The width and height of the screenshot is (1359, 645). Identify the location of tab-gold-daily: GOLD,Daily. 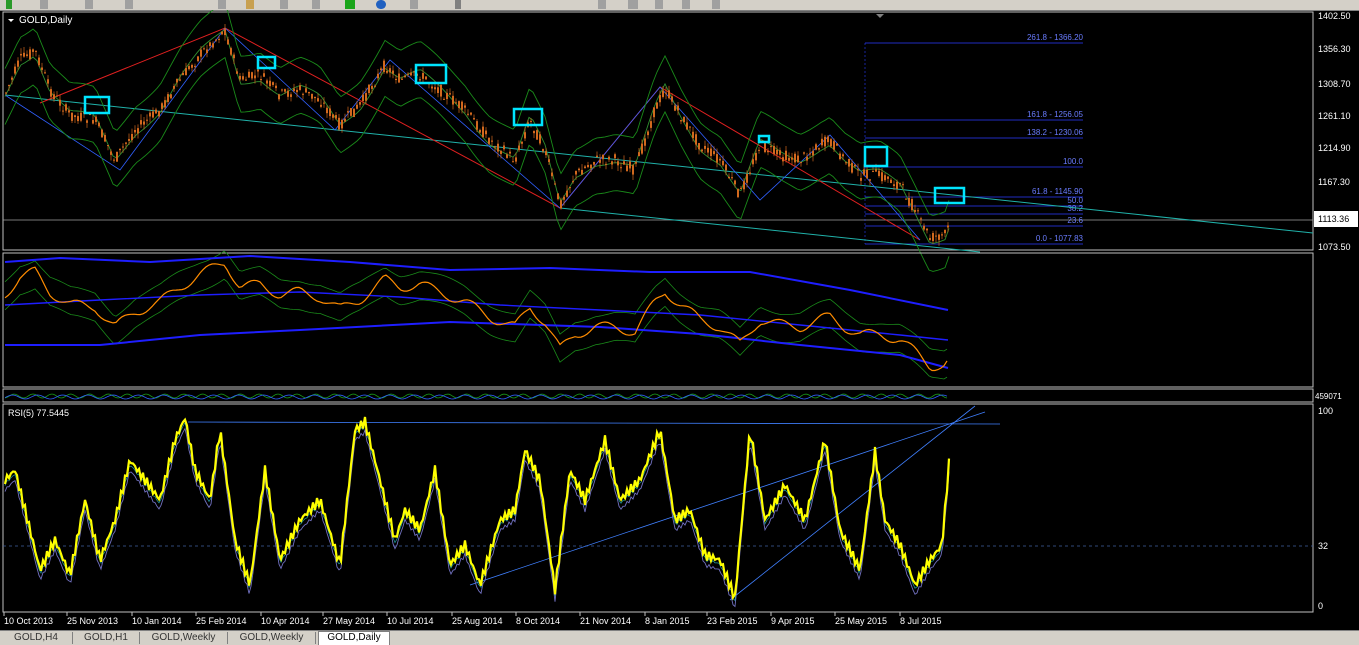
(354, 638).